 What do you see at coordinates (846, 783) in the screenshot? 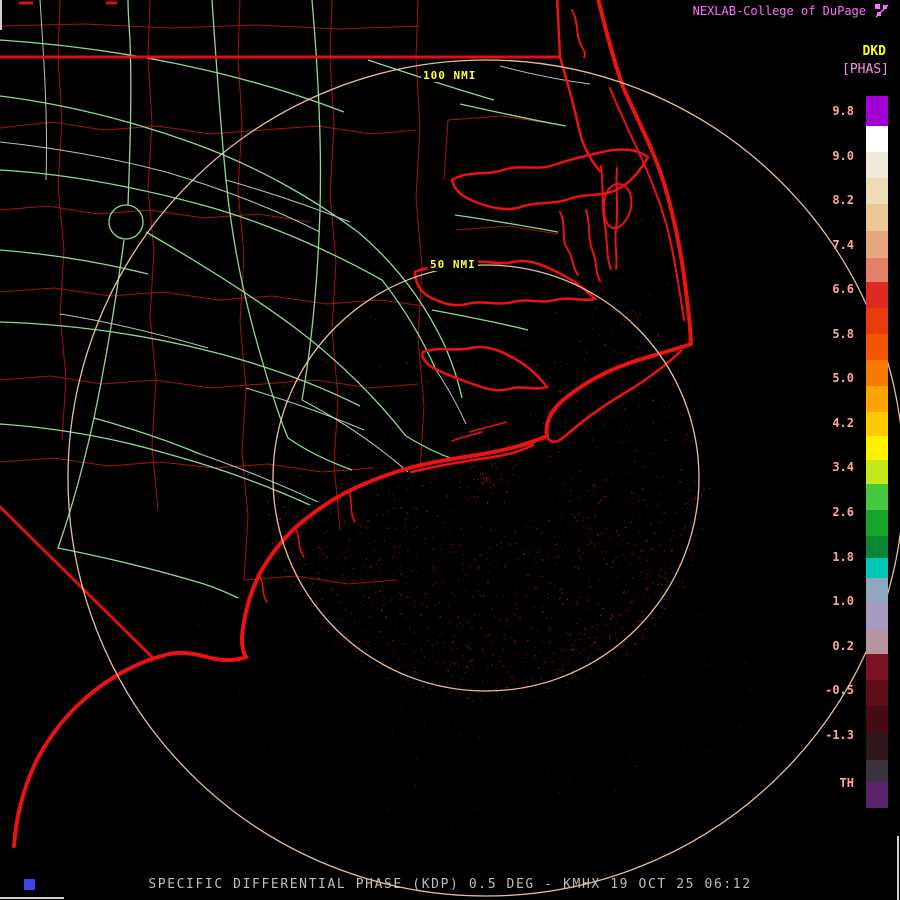
I see `colorbar-threshold-label: TH` at bounding box center [846, 783].